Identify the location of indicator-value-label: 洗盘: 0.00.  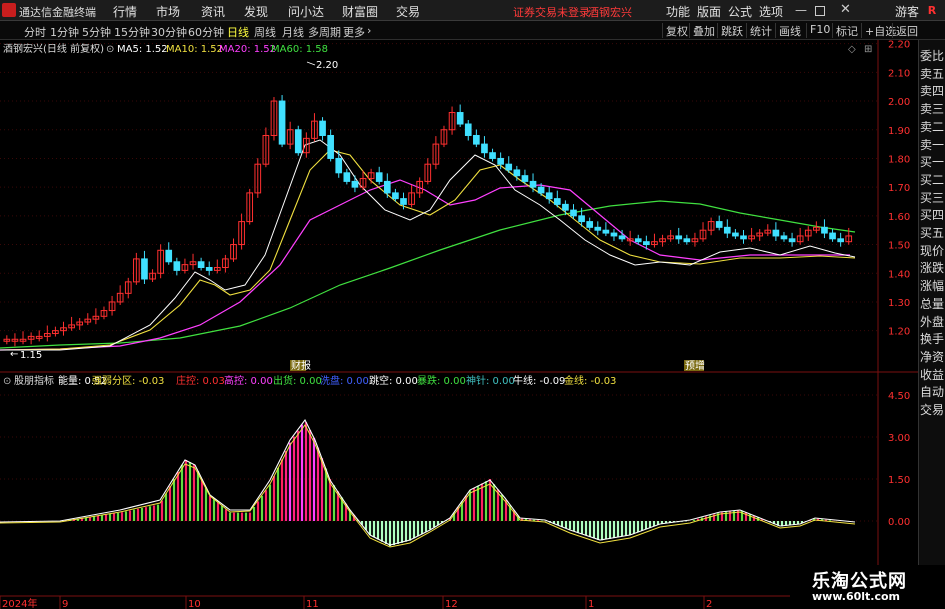
(344, 380).